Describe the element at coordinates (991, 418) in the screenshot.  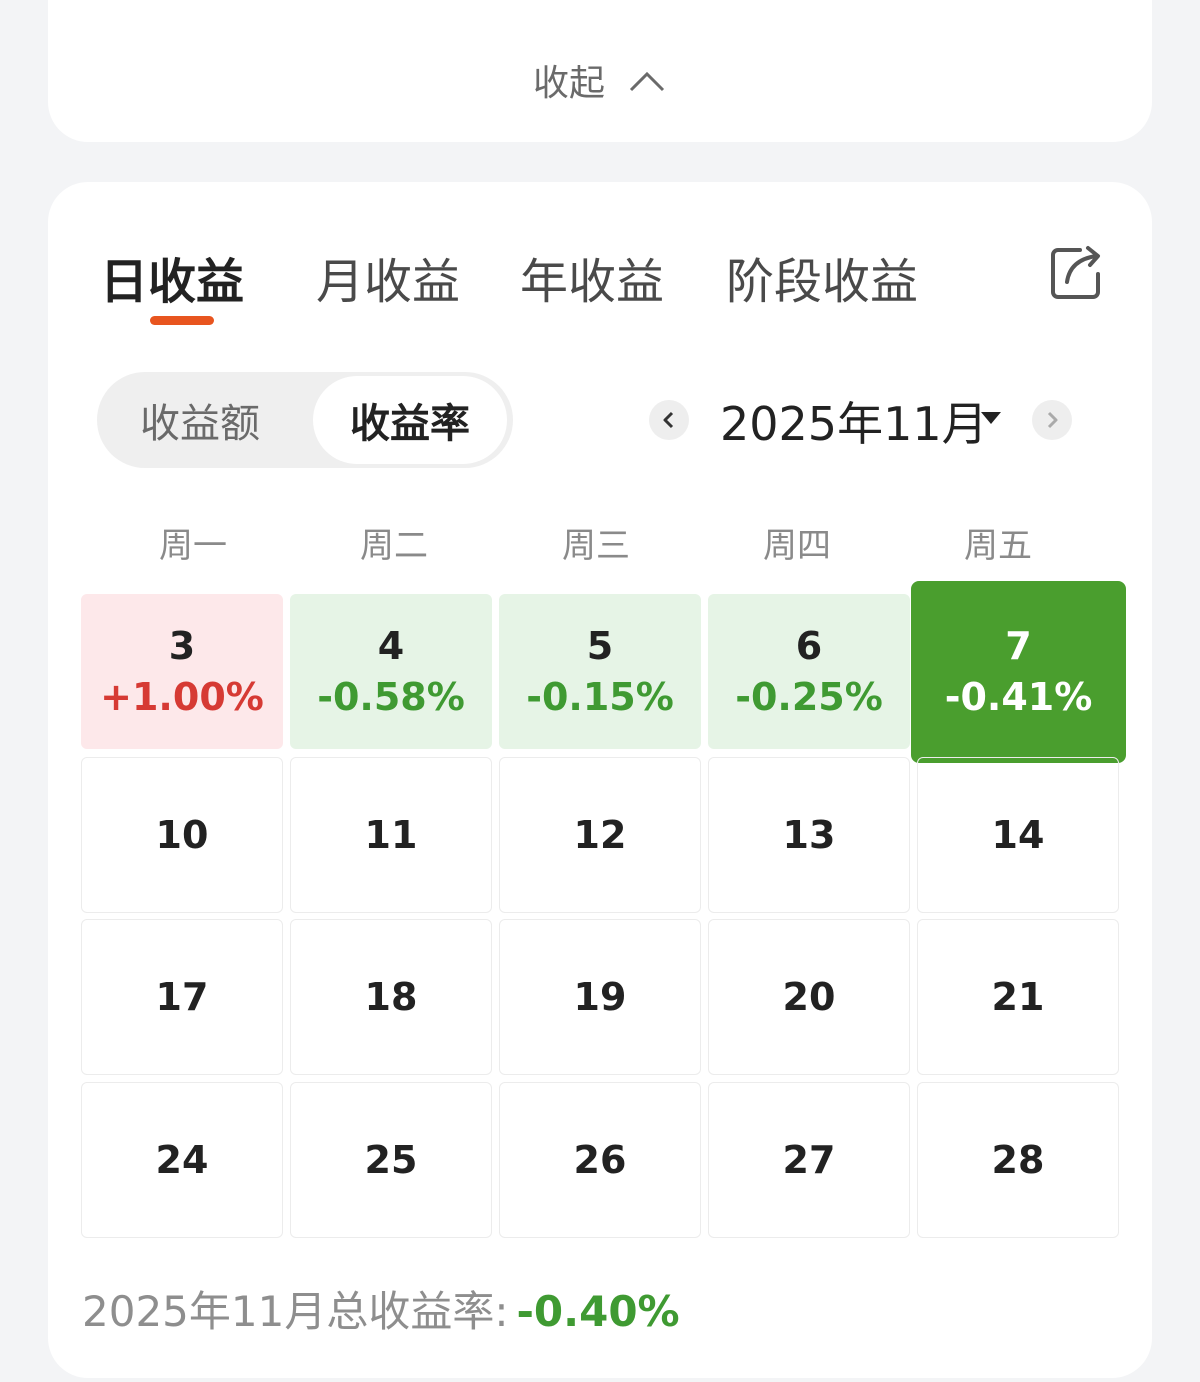
I see `caret-down-icon` at that location.